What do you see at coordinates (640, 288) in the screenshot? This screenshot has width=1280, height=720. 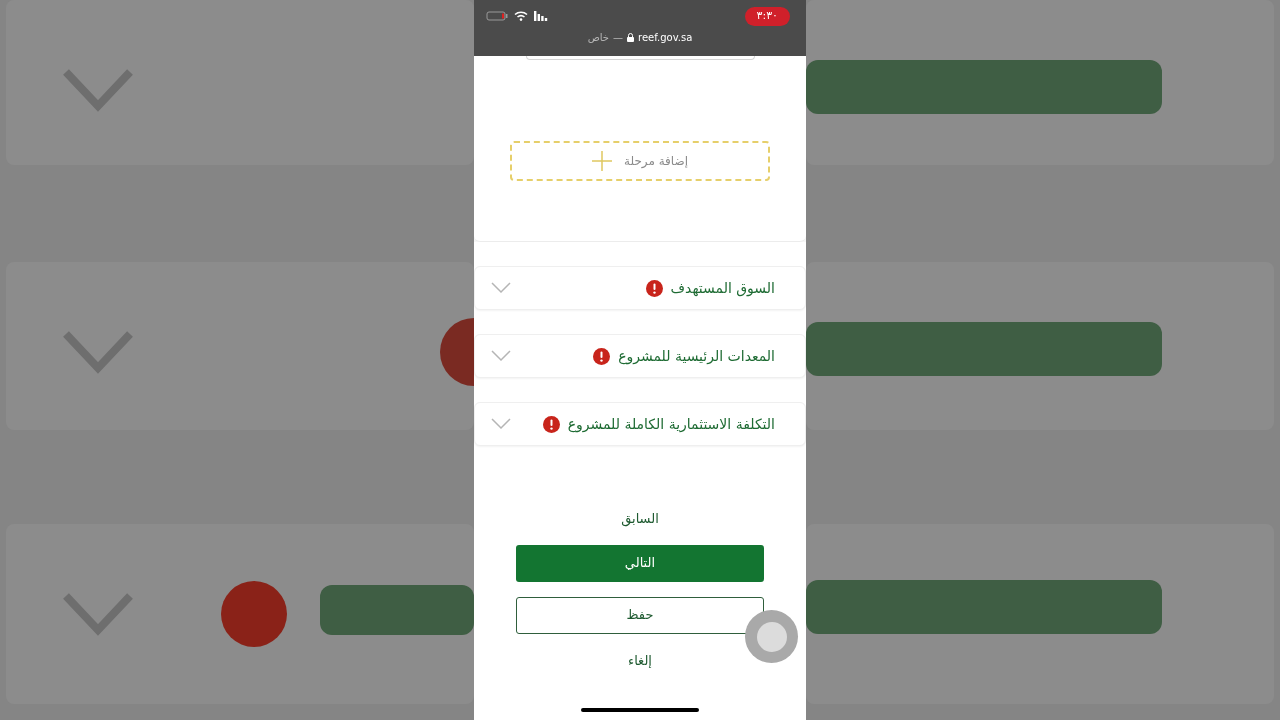 I see `accordion-header: السوق المستهدف` at bounding box center [640, 288].